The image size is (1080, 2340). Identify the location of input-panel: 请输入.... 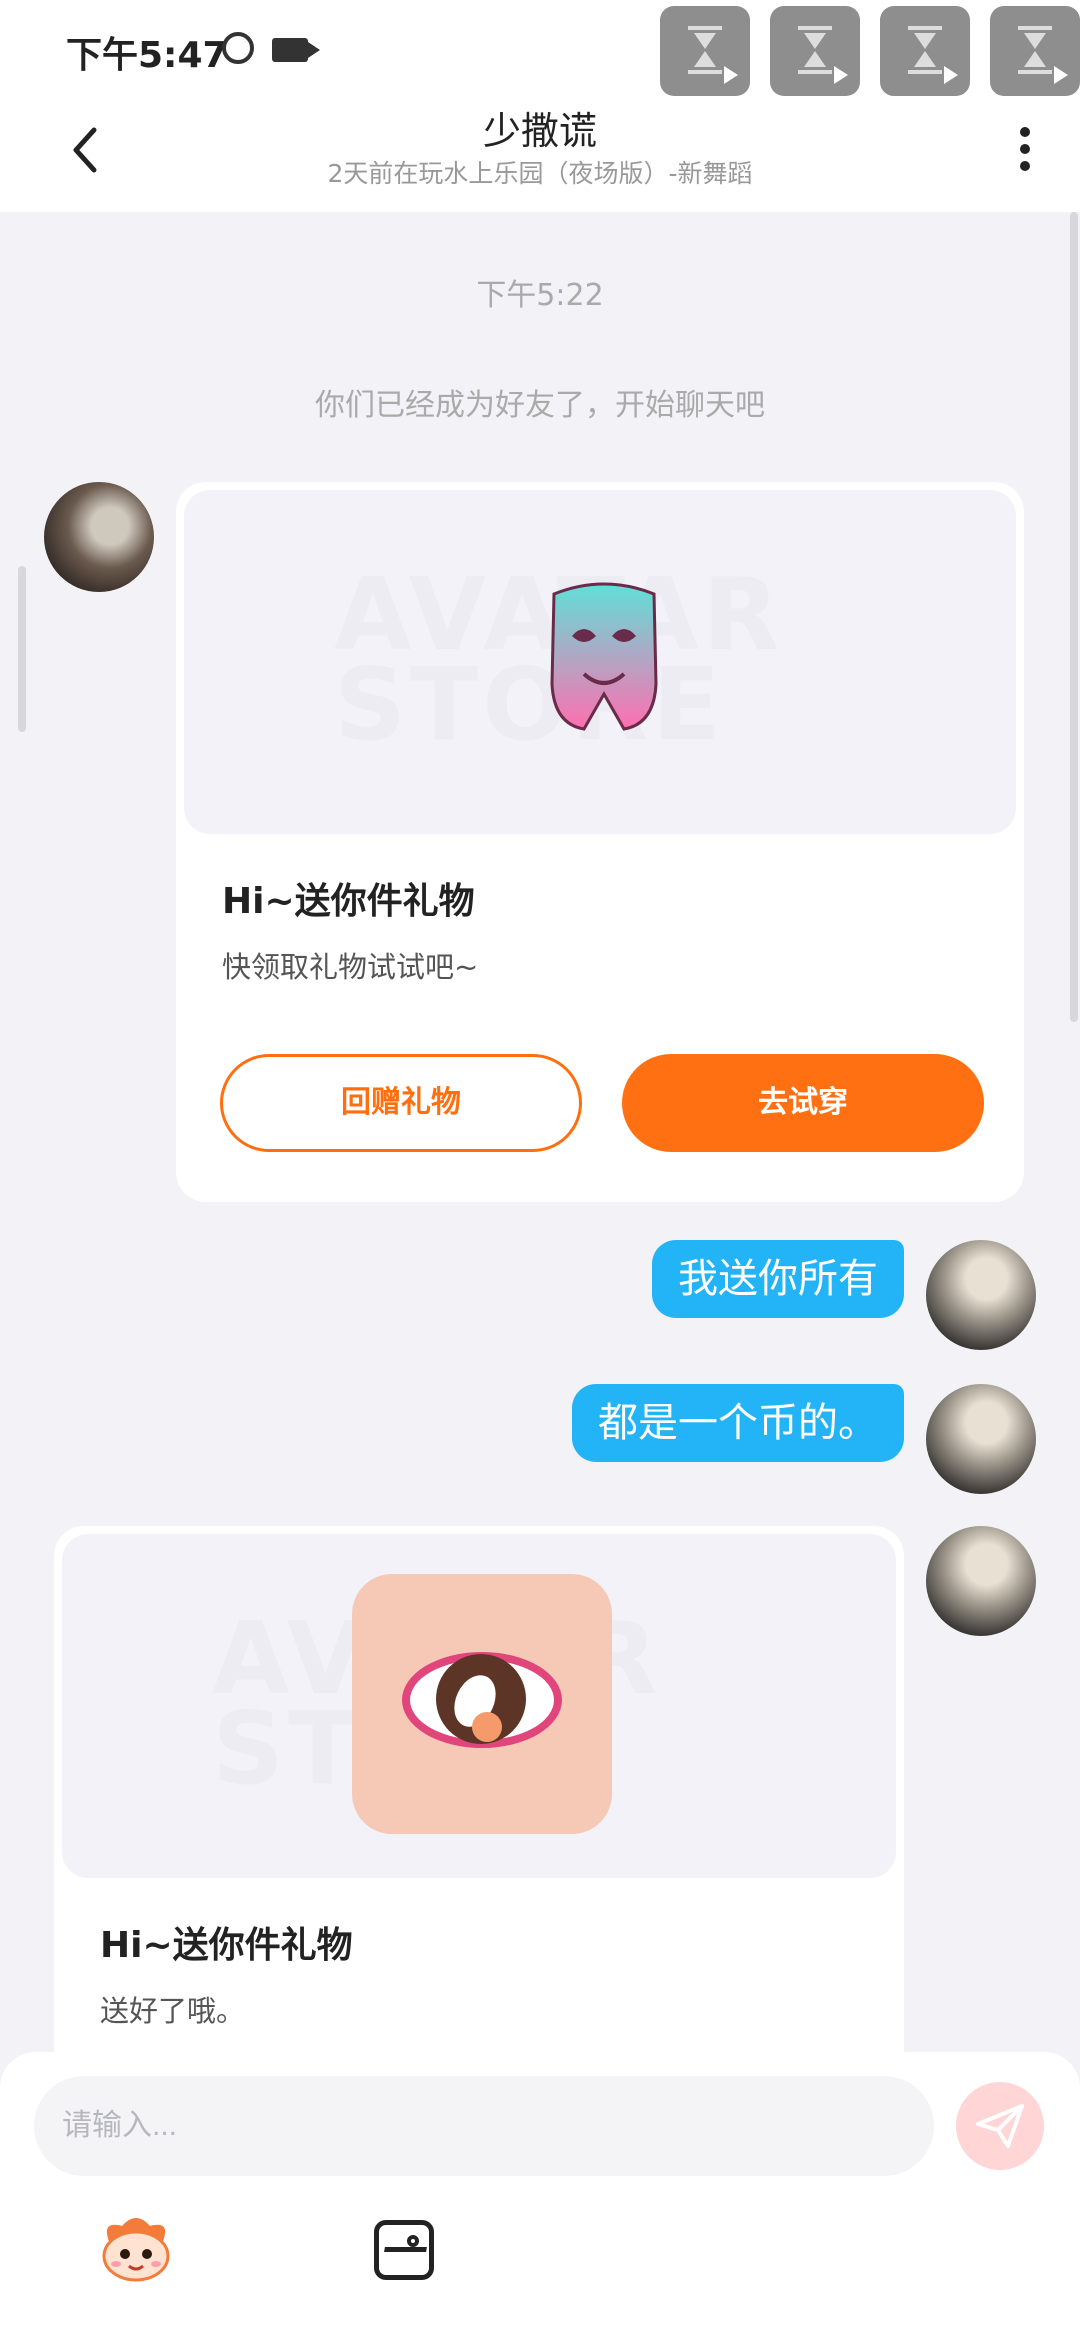
(540, 2196).